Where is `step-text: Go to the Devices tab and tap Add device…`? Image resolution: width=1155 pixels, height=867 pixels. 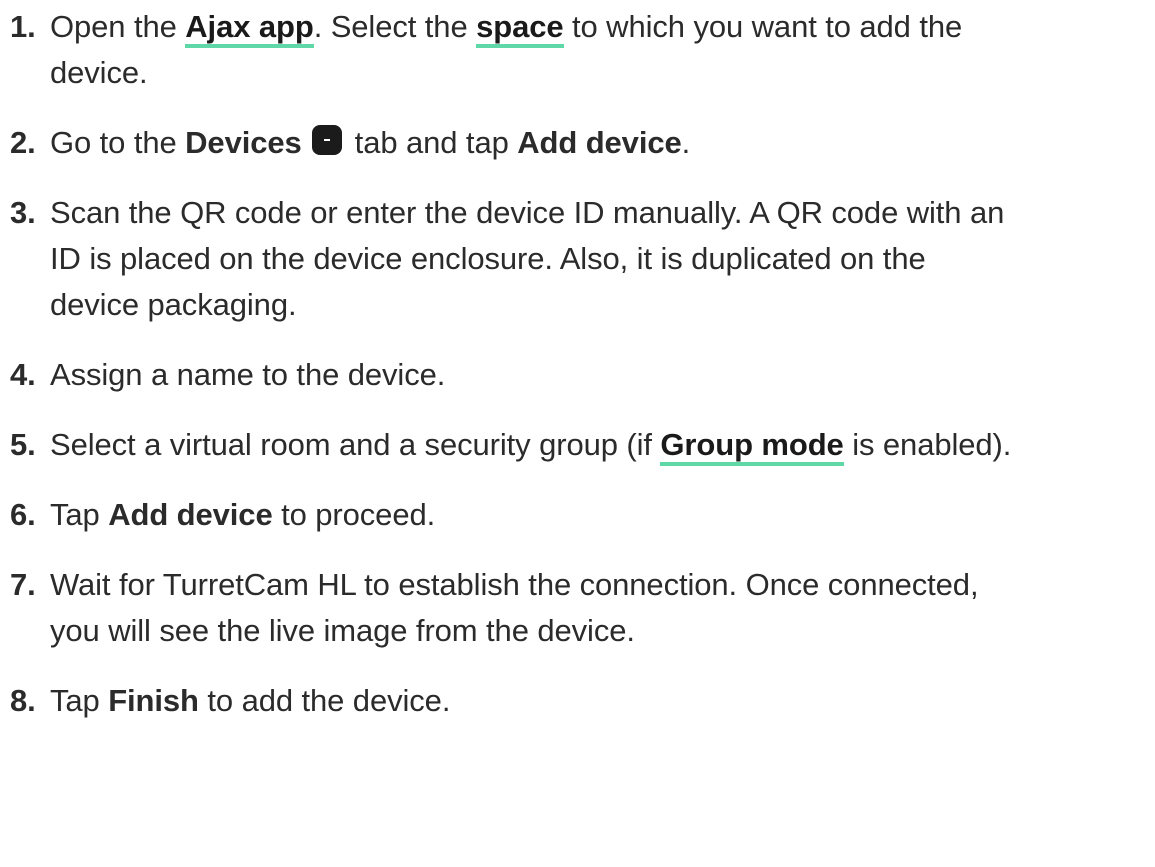
step-text: Go to the Devices tab and tap Add device… is located at coordinates (370, 142).